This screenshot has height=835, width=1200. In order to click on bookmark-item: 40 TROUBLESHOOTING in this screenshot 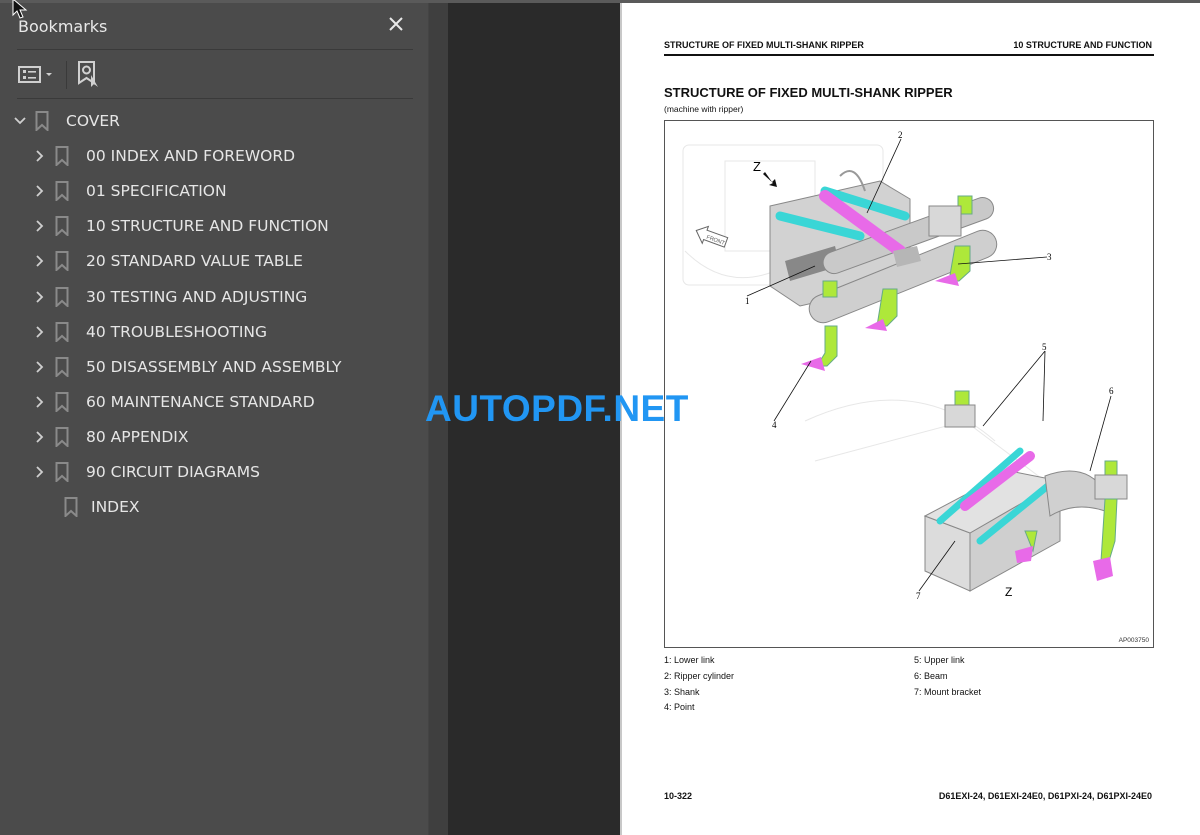, I will do `click(150, 332)`.